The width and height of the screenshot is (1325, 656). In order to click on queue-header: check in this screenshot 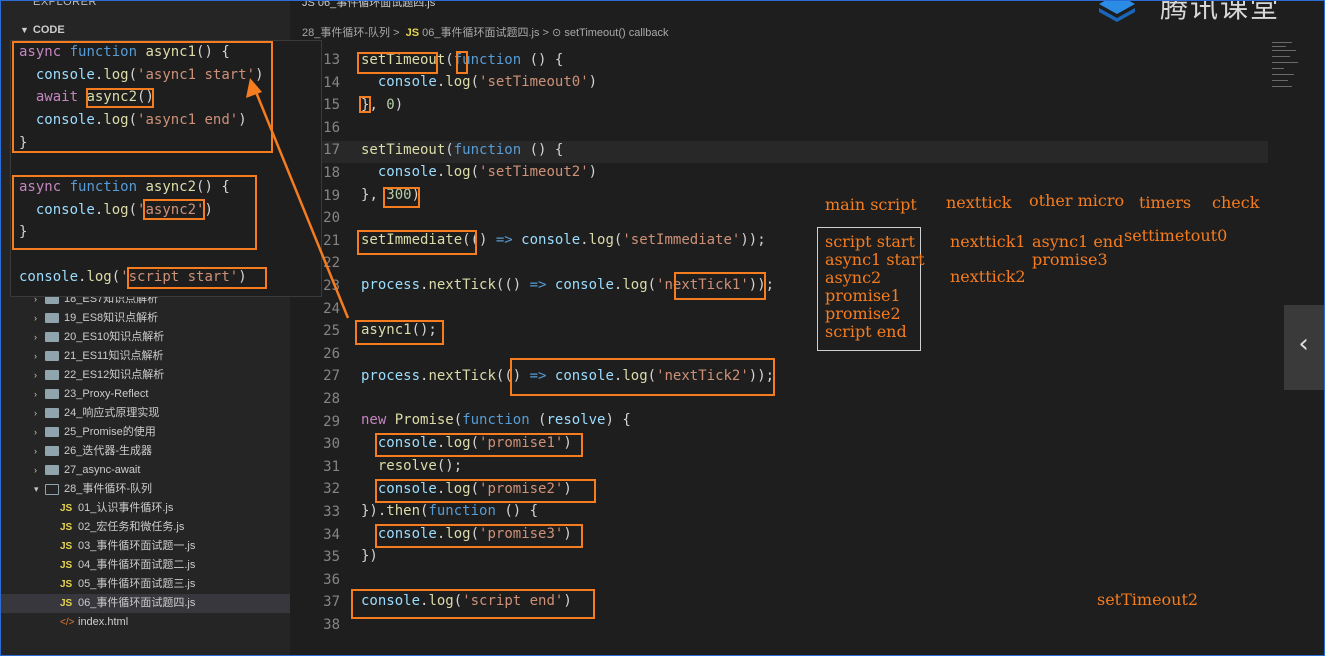, I will do `click(1236, 202)`.